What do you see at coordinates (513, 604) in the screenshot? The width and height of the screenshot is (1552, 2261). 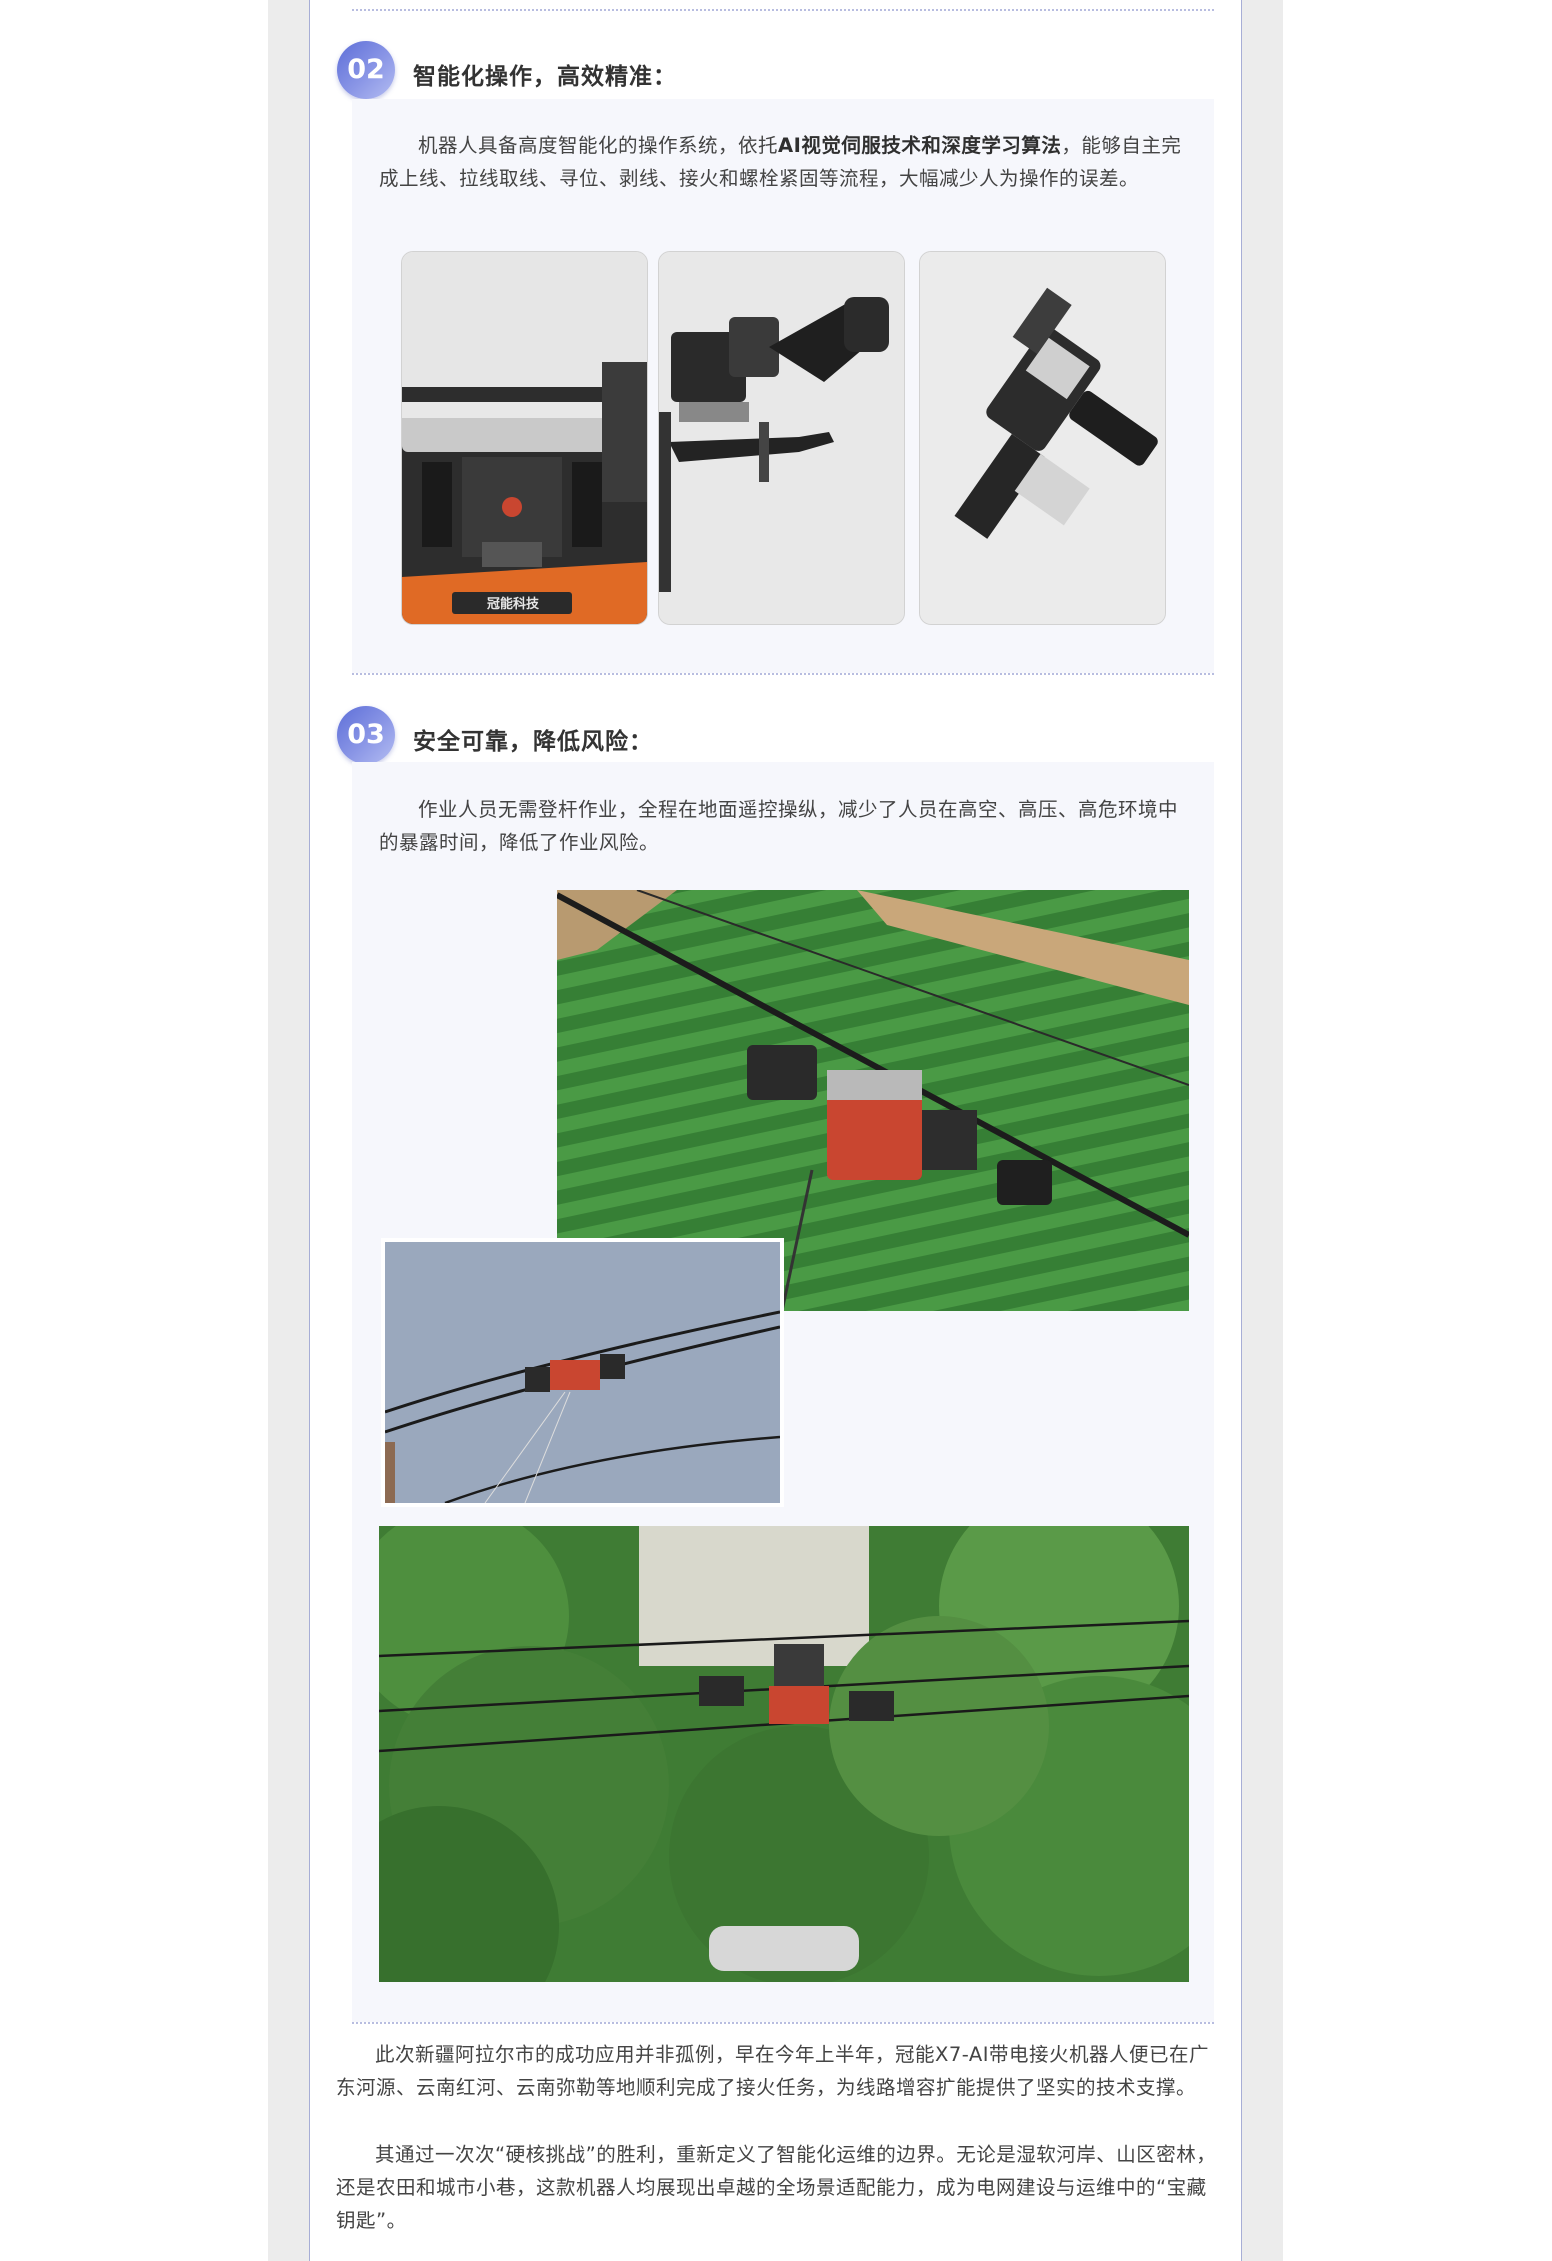 I see `brand-logo-text: 冠能科技` at bounding box center [513, 604].